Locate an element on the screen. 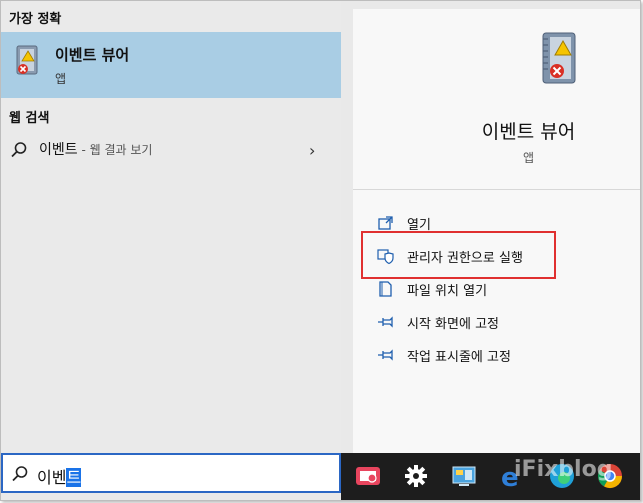 The width and height of the screenshot is (643, 503). action-label: 시작 화면에 고정 is located at coordinates (453, 324).